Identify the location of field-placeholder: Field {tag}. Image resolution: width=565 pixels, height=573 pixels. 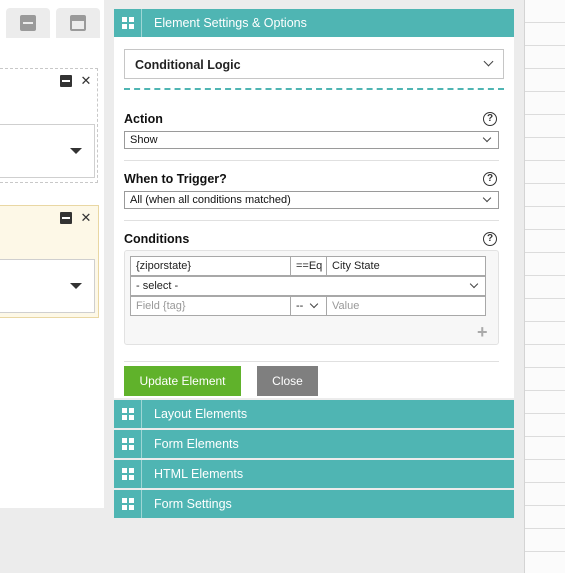
(161, 306).